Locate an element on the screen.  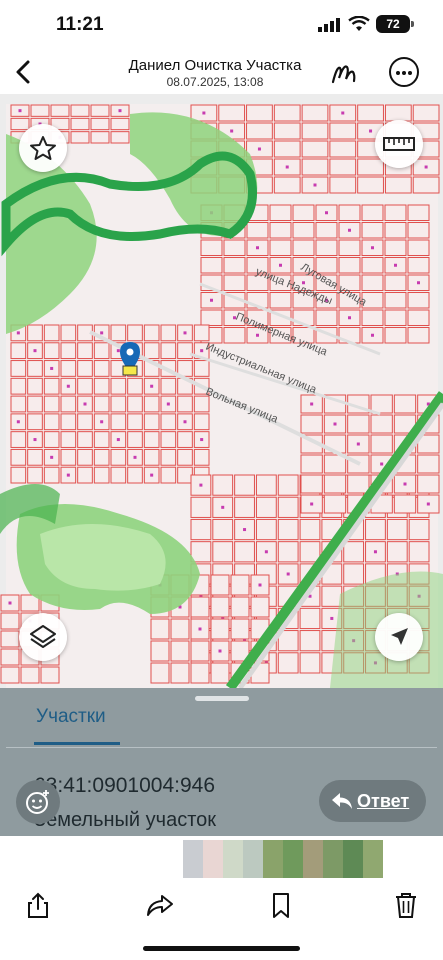
header-title-block: Даниел Очистка Участка 08.07.2025, 13:08 is located at coordinates (215, 73).